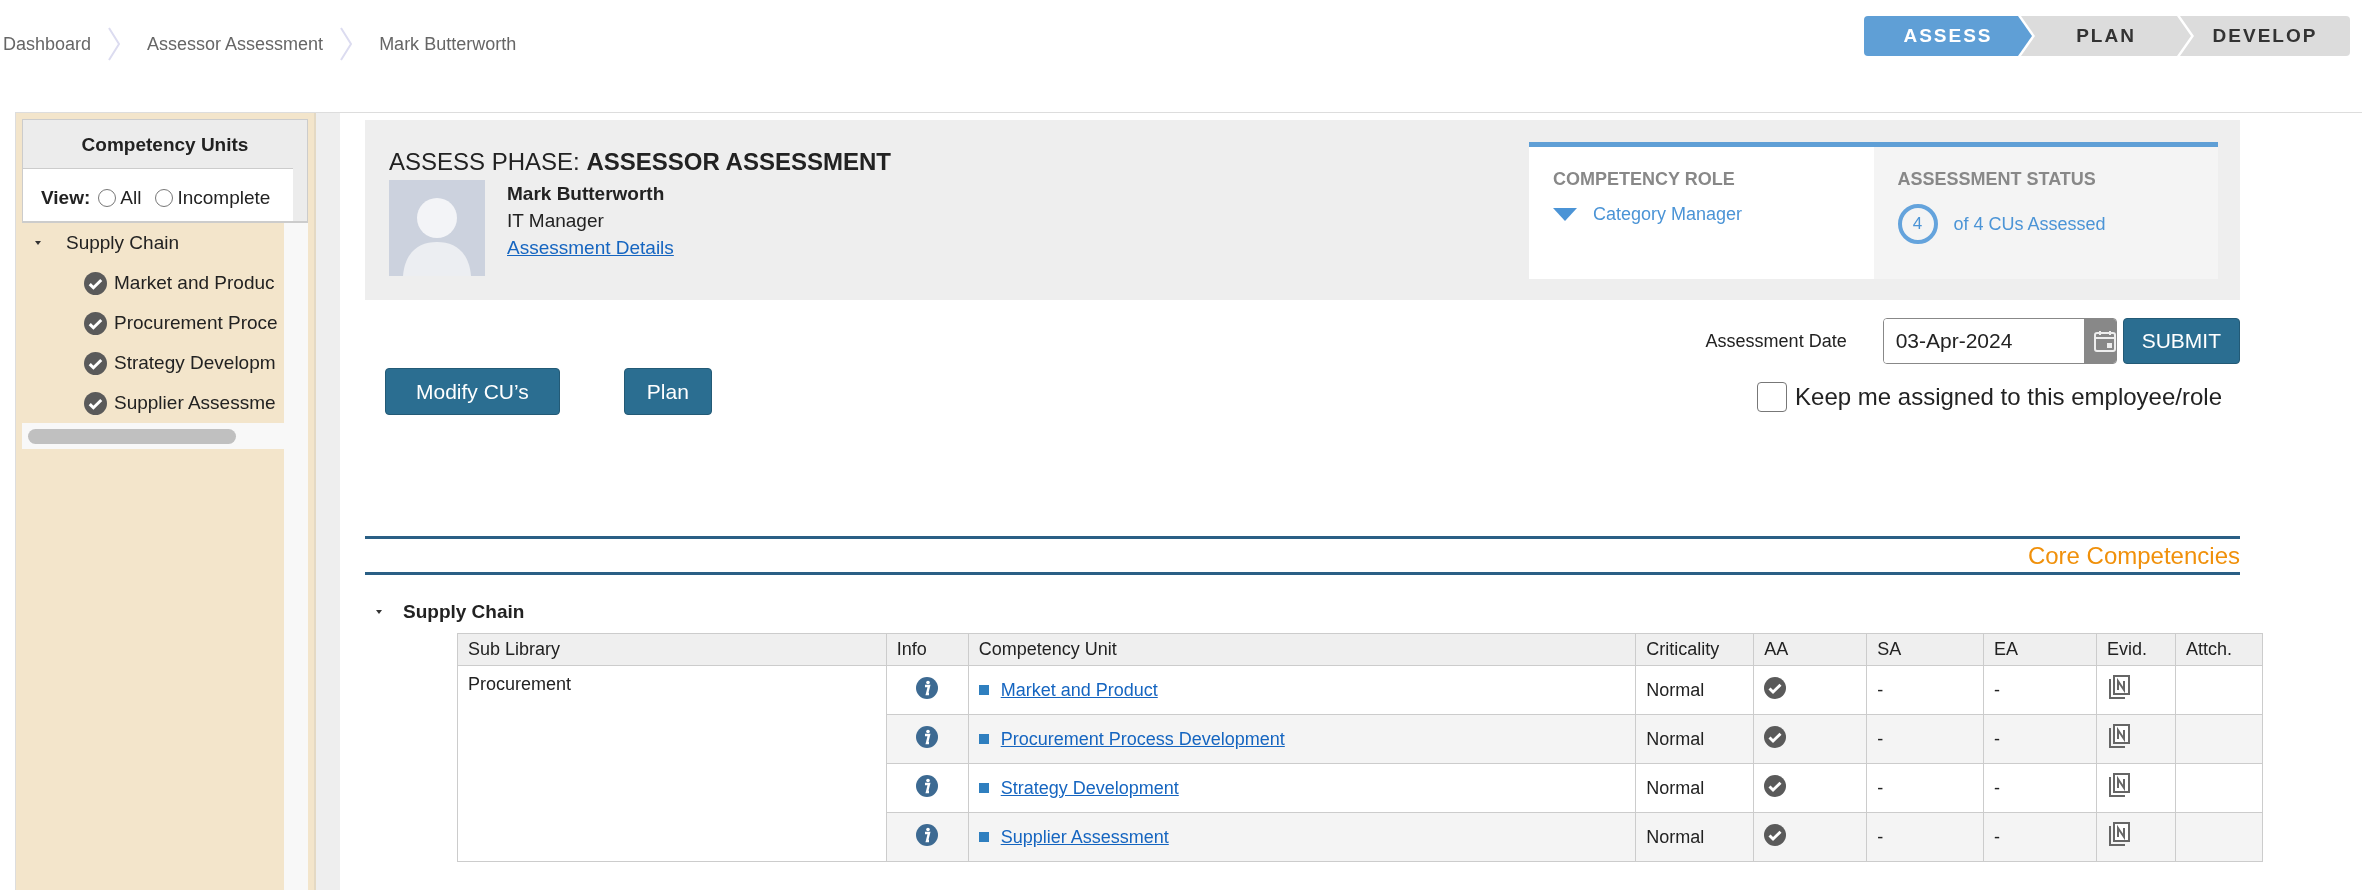 Image resolution: width=2362 pixels, height=890 pixels. Describe the element at coordinates (1644, 179) in the screenshot. I see `competency-role-heading: COMPETENCY ROLE` at that location.